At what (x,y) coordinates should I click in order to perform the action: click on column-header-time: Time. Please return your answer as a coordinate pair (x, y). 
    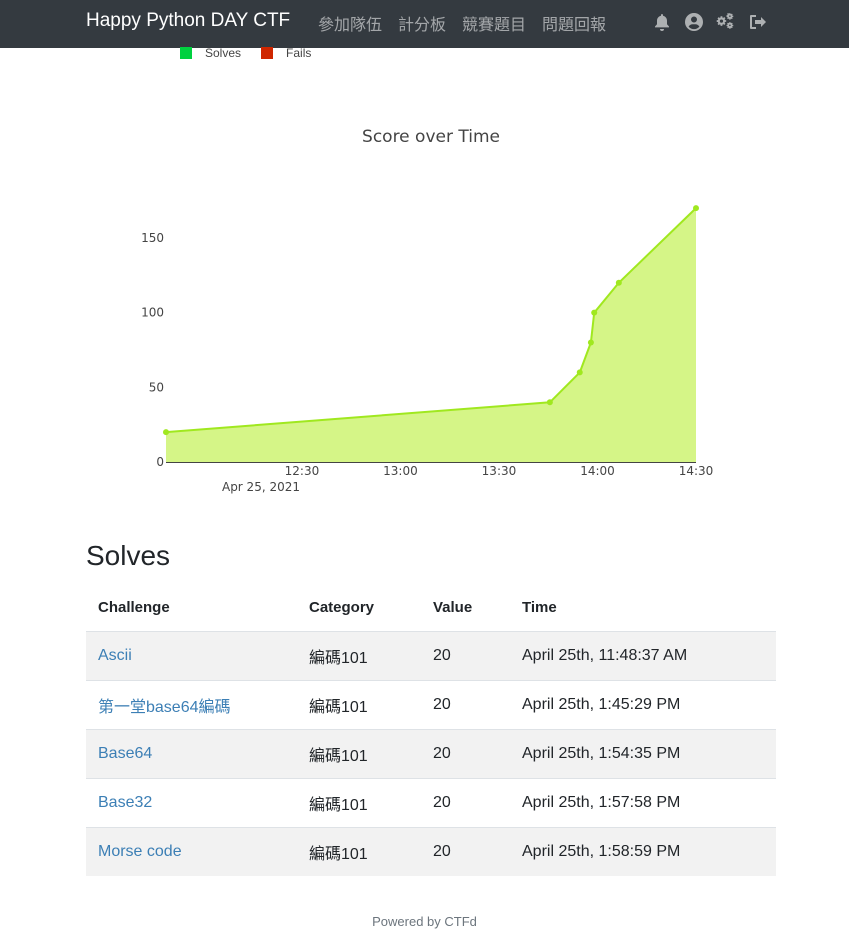
    Looking at the image, I should click on (643, 607).